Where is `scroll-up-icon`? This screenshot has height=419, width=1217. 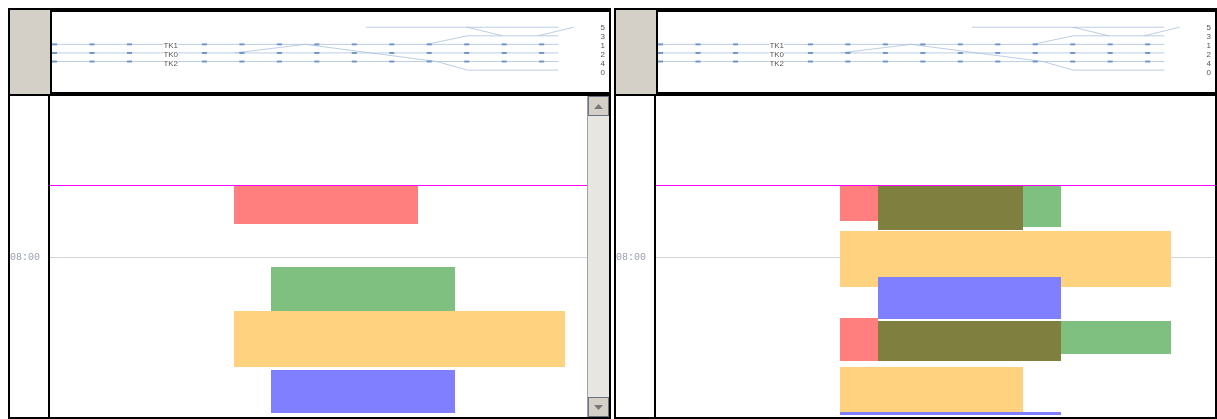
scroll-up-icon is located at coordinates (598, 106).